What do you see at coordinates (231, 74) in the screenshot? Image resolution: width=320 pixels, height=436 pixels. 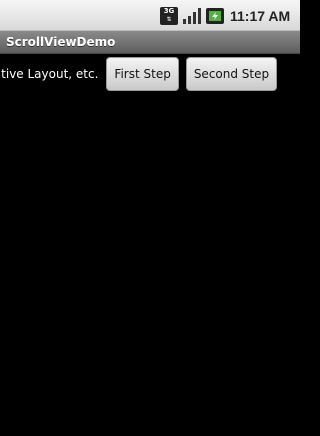 I see `second-step-button: Second Step` at bounding box center [231, 74].